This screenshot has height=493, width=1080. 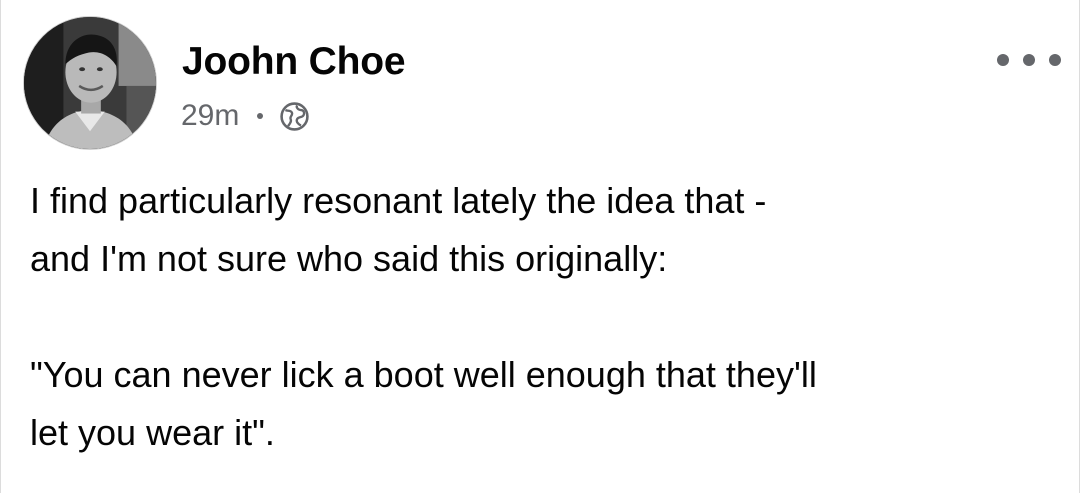 I want to click on more-options-icon, so click(x=1029, y=60).